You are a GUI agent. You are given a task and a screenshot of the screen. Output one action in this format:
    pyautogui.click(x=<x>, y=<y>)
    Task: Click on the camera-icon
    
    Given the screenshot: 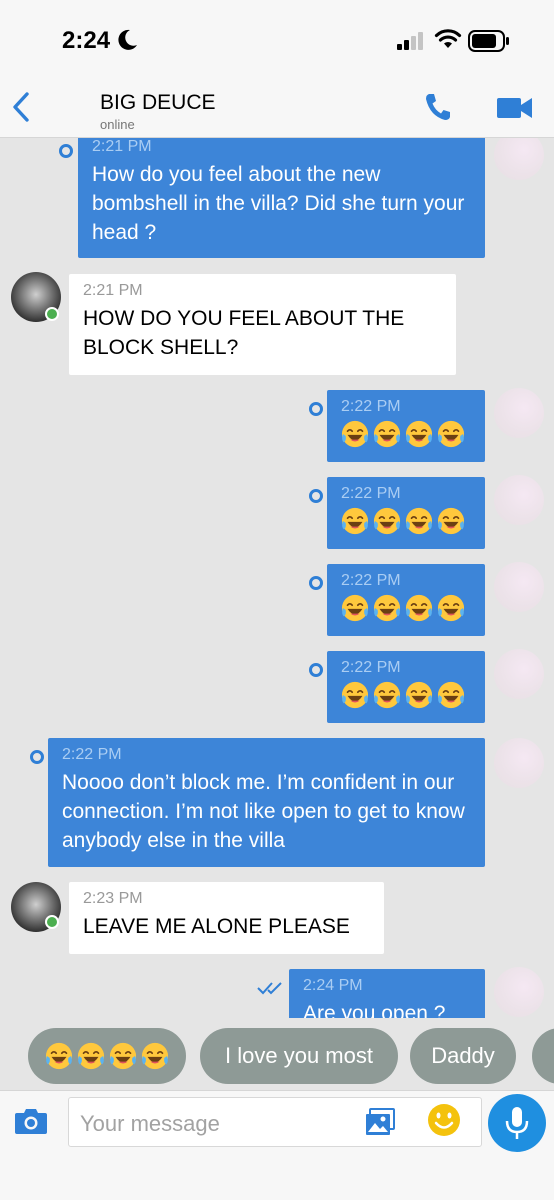 What is the action you would take?
    pyautogui.click(x=31, y=1121)
    